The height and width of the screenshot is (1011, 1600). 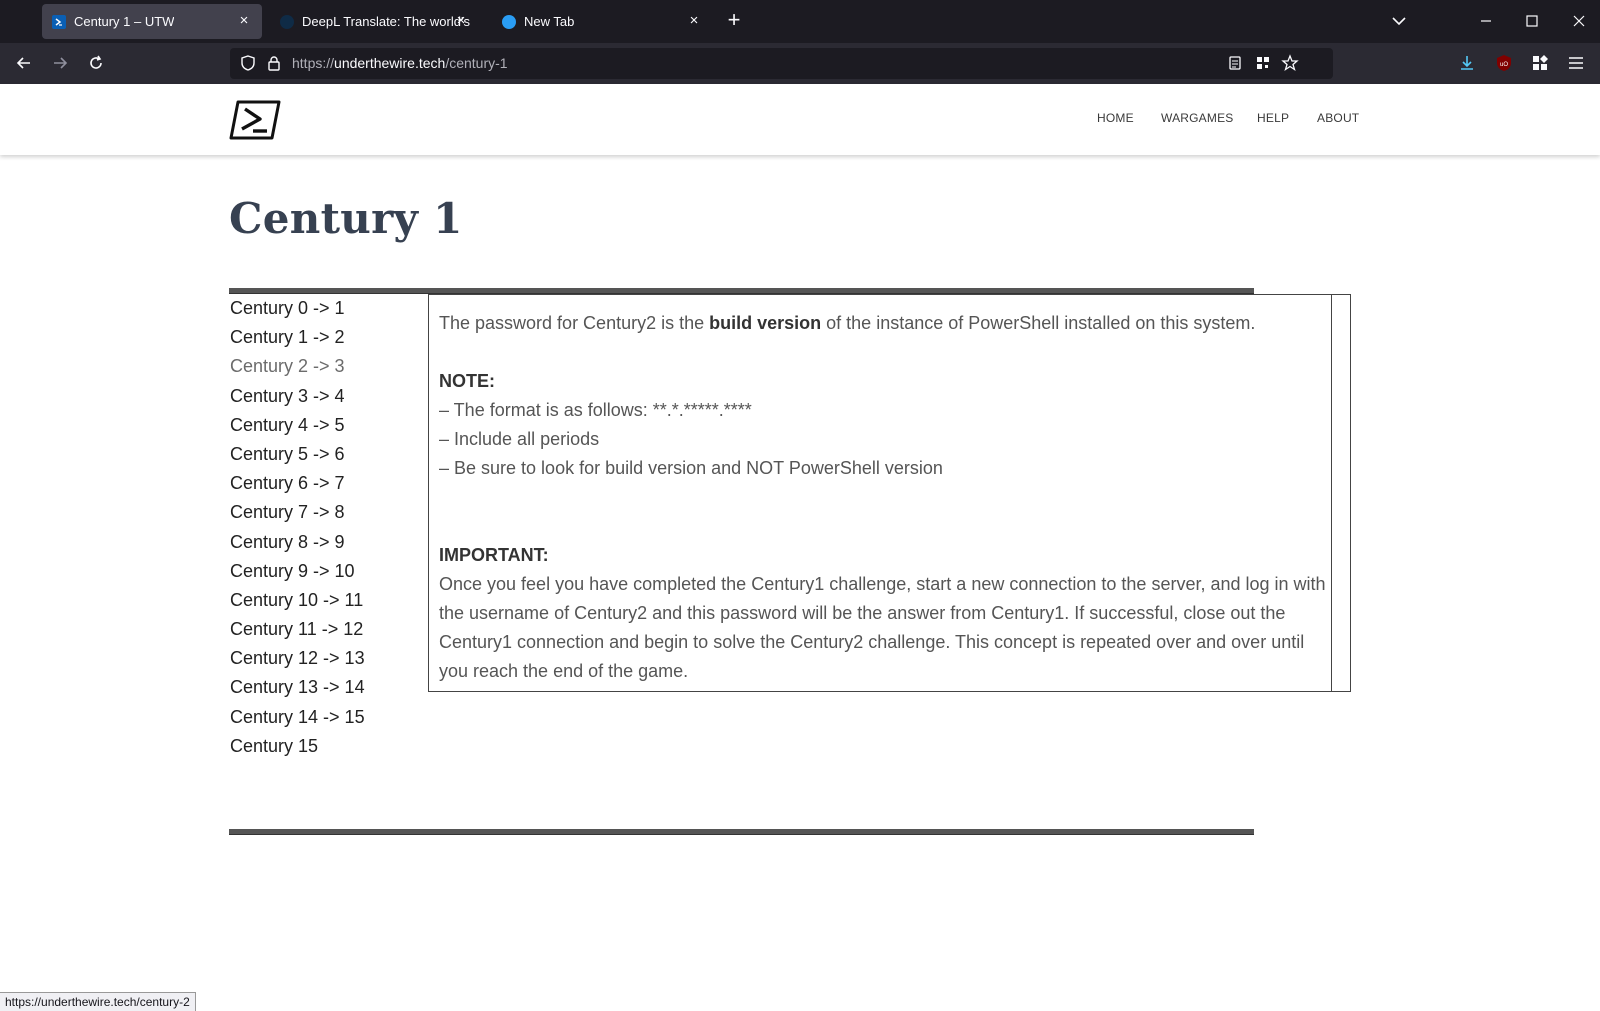 What do you see at coordinates (741, 832) in the screenshot?
I see `bottom-divider` at bounding box center [741, 832].